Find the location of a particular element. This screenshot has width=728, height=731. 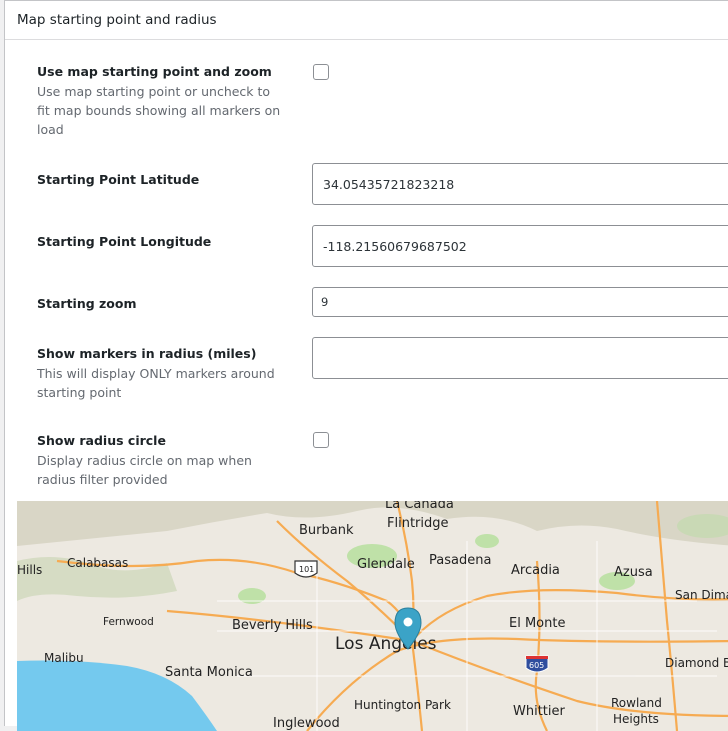

place-label: Fernwood is located at coordinates (128, 622).